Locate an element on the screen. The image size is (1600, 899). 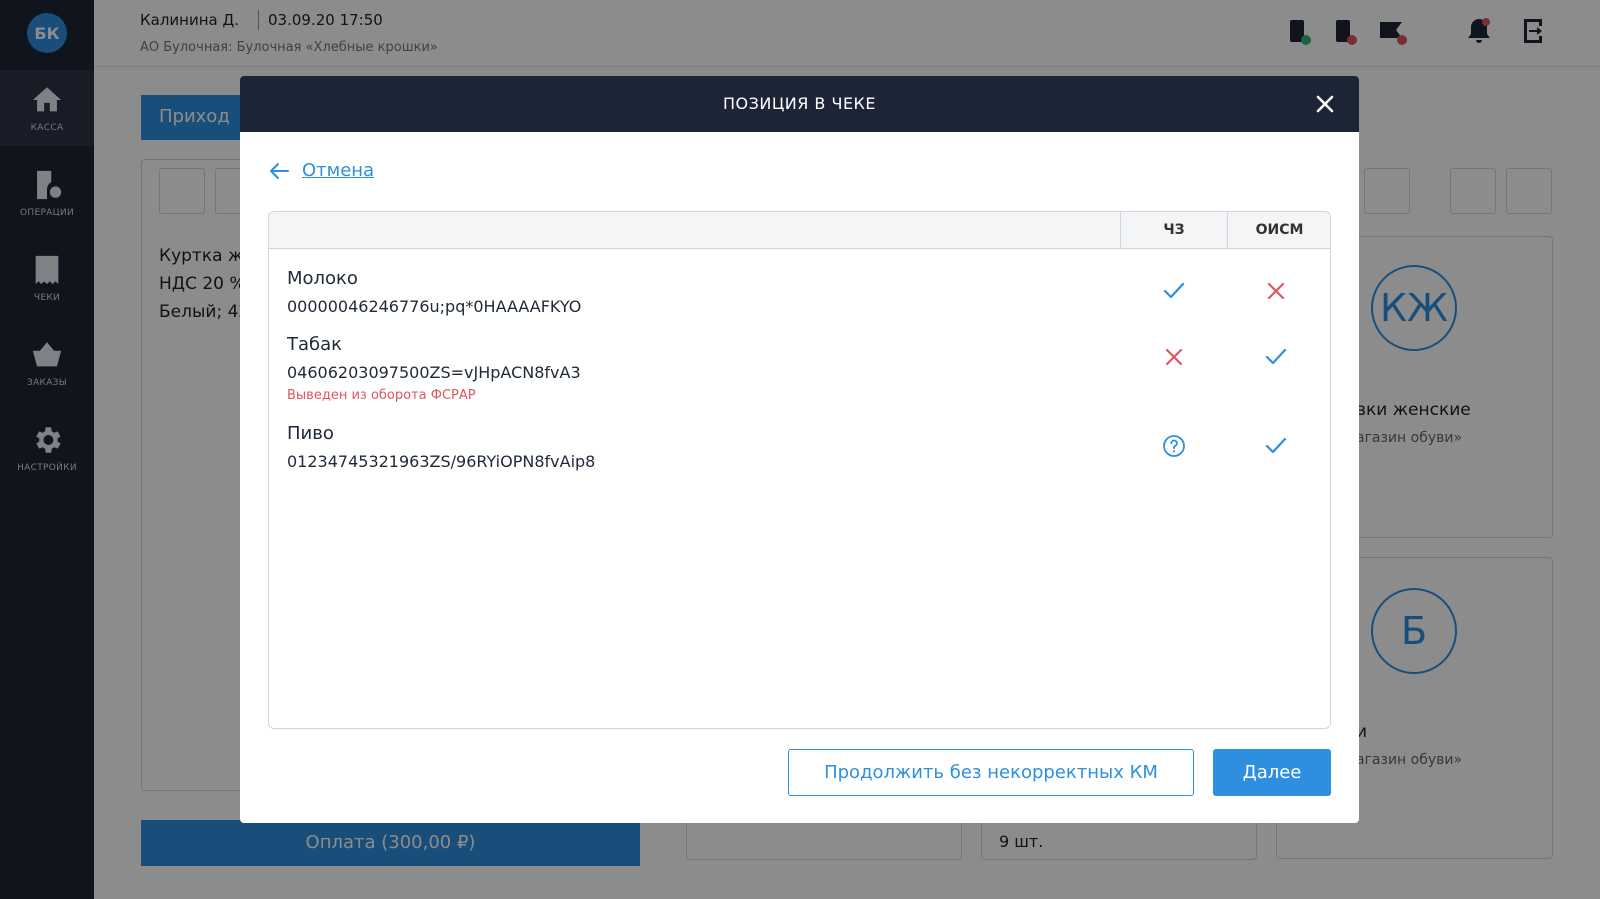
cancel-link: Отмена is located at coordinates (321, 170).